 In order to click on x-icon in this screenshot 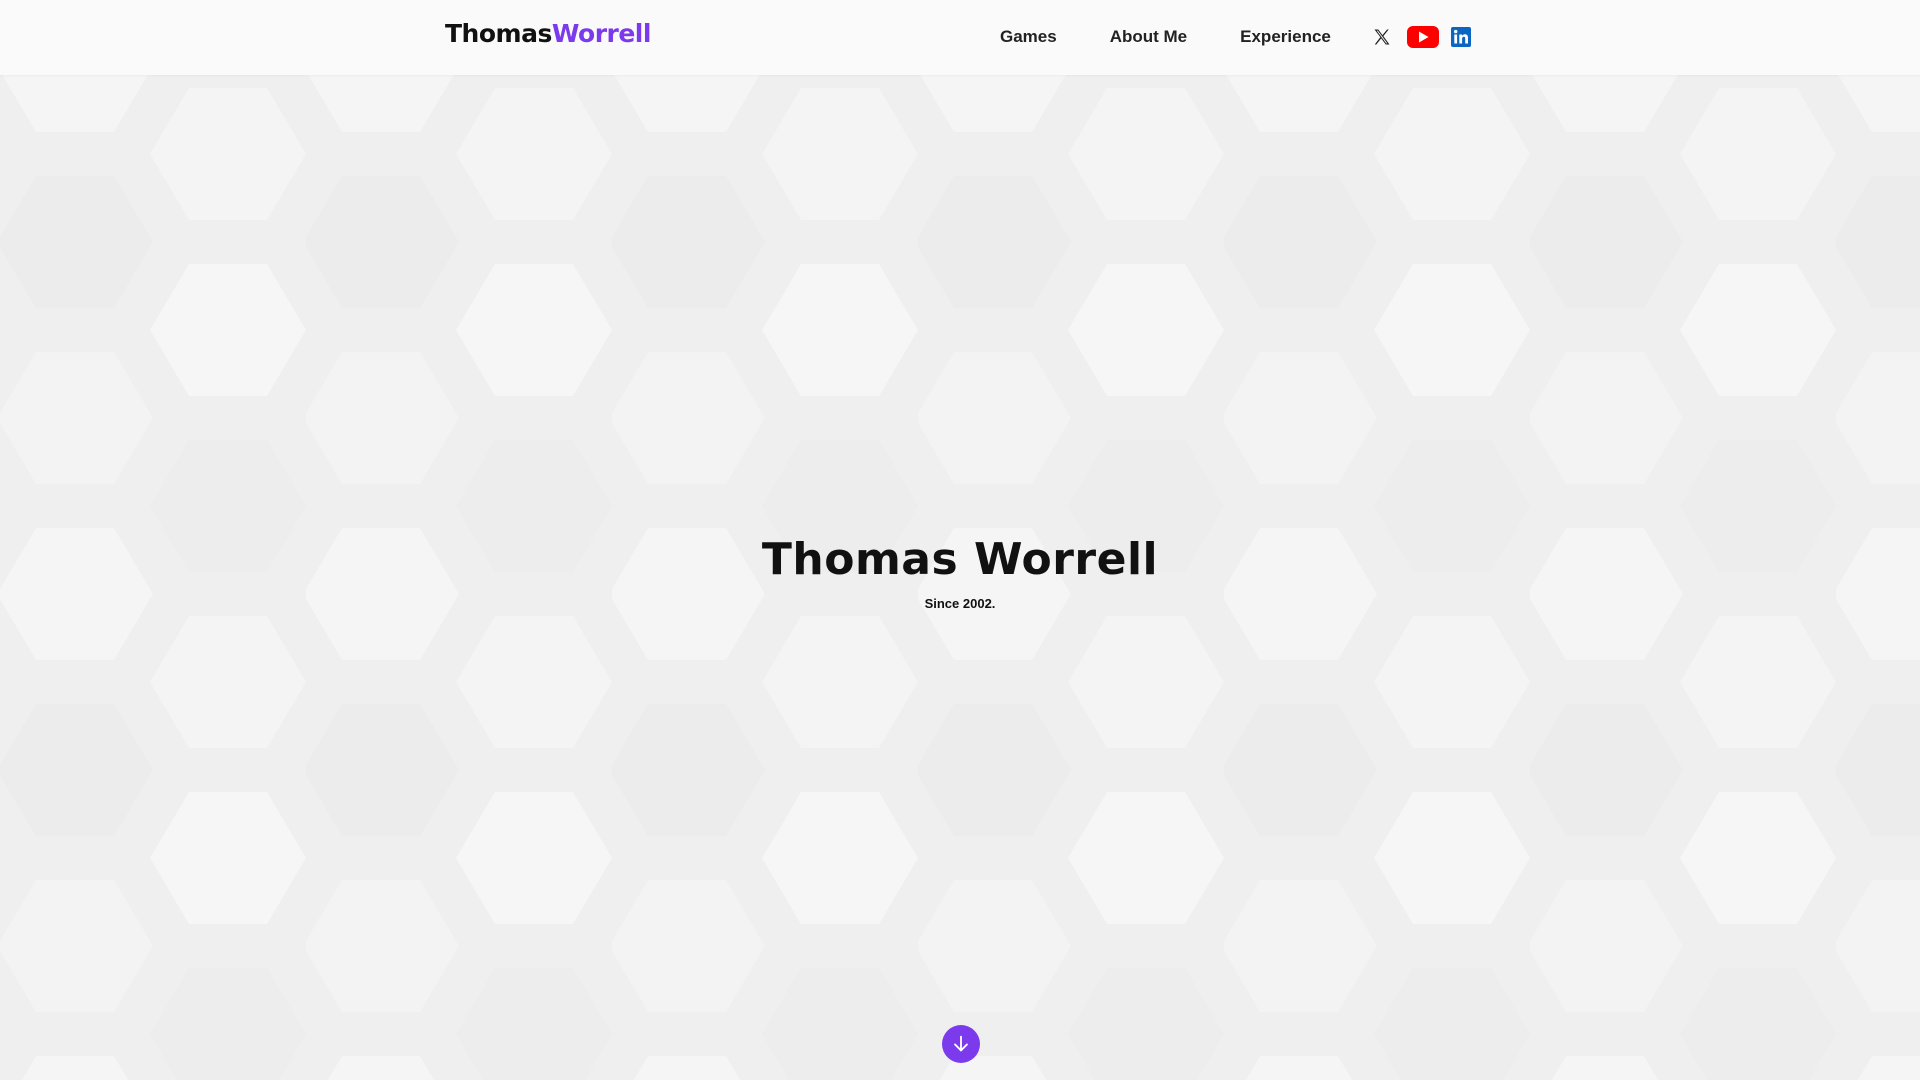, I will do `click(1382, 37)`.